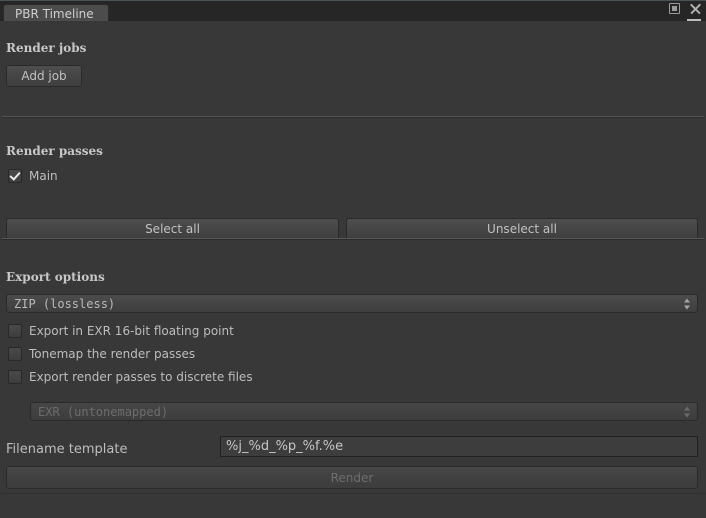  What do you see at coordinates (285, 446) in the screenshot?
I see `filename-template-value: %j_%d_%p_%f.%e` at bounding box center [285, 446].